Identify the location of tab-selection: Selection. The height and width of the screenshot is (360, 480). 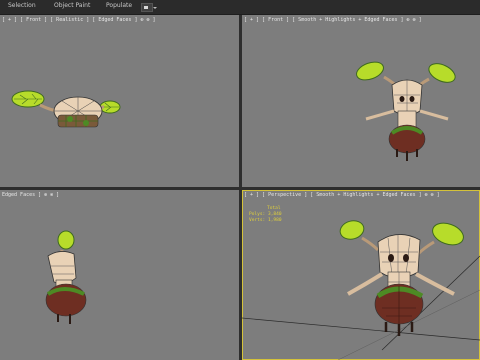
(22, 5).